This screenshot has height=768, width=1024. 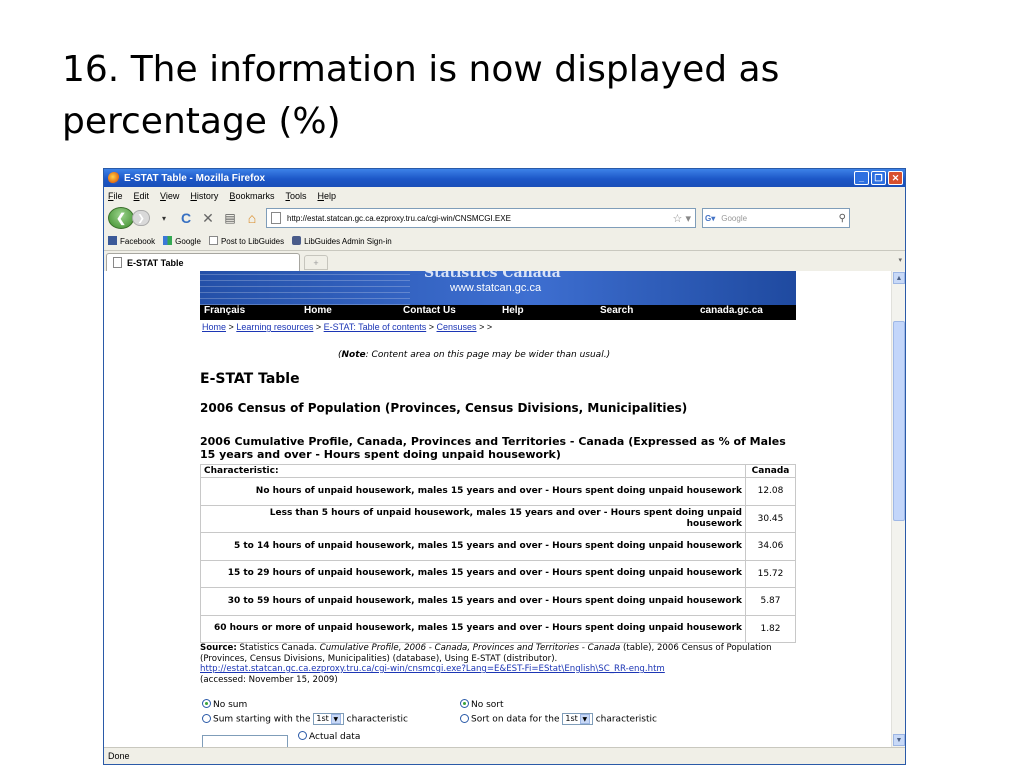 What do you see at coordinates (457, 327) in the screenshot?
I see `breadcrumb-censuses: Censuses` at bounding box center [457, 327].